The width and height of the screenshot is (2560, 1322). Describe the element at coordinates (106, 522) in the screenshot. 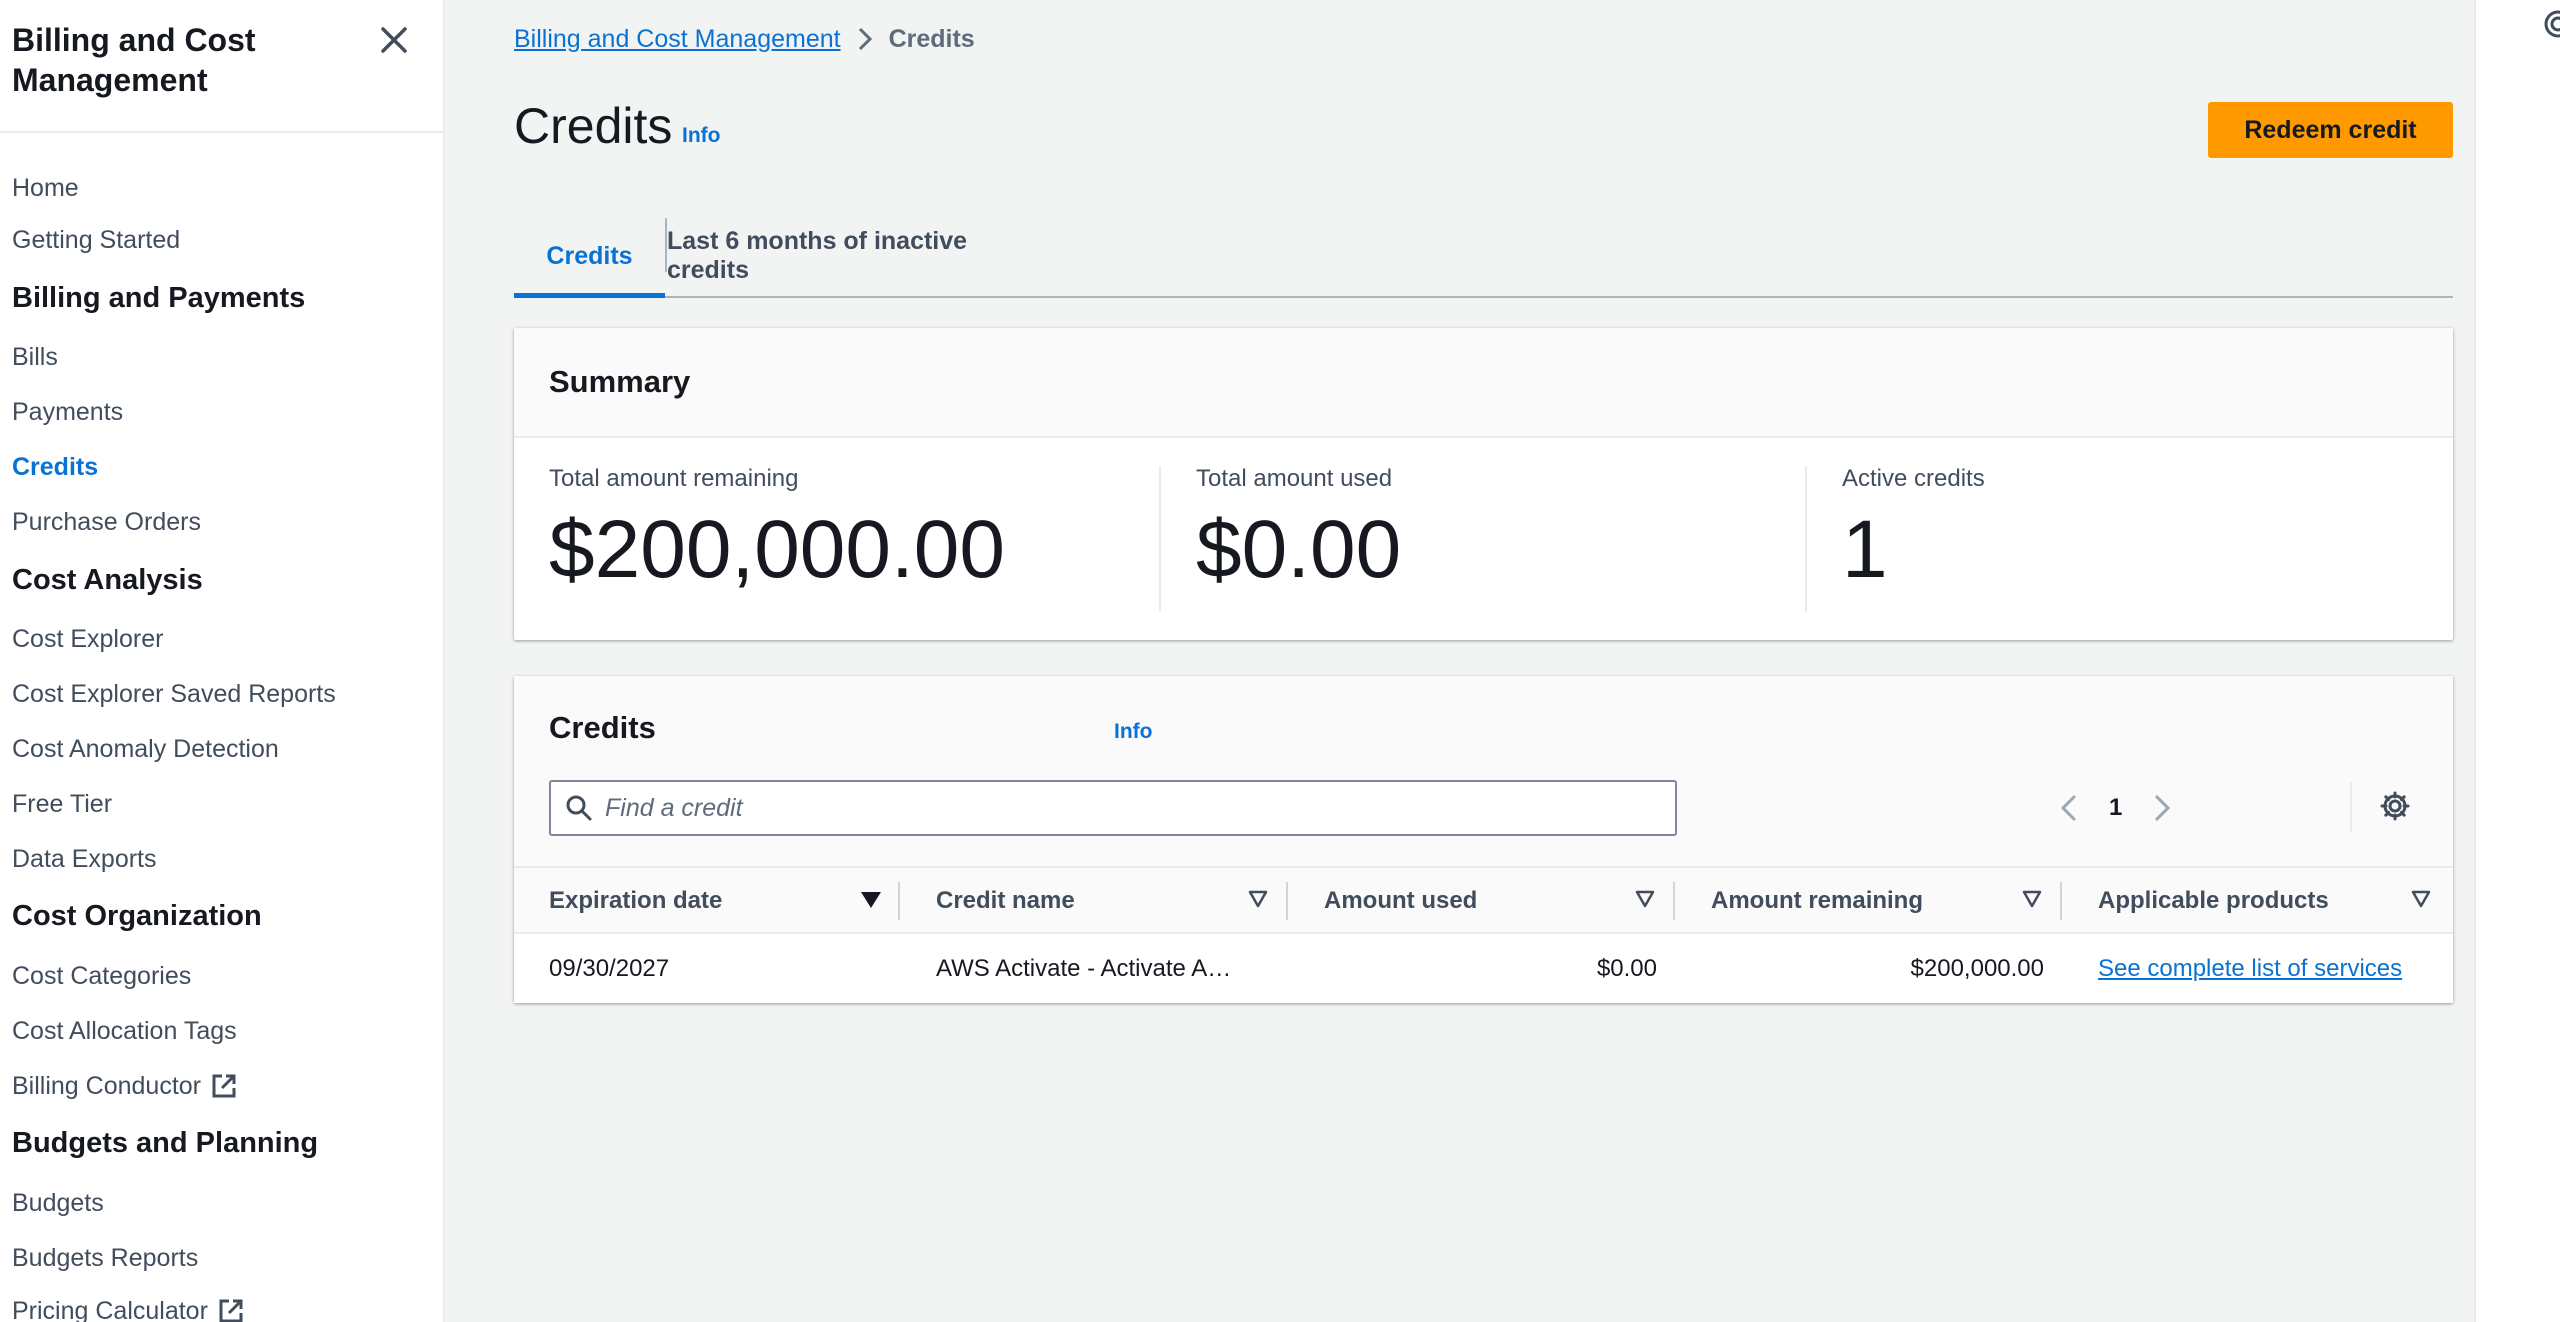

I see `sidebar-item-purchase-orders: Purchase Orders` at that location.